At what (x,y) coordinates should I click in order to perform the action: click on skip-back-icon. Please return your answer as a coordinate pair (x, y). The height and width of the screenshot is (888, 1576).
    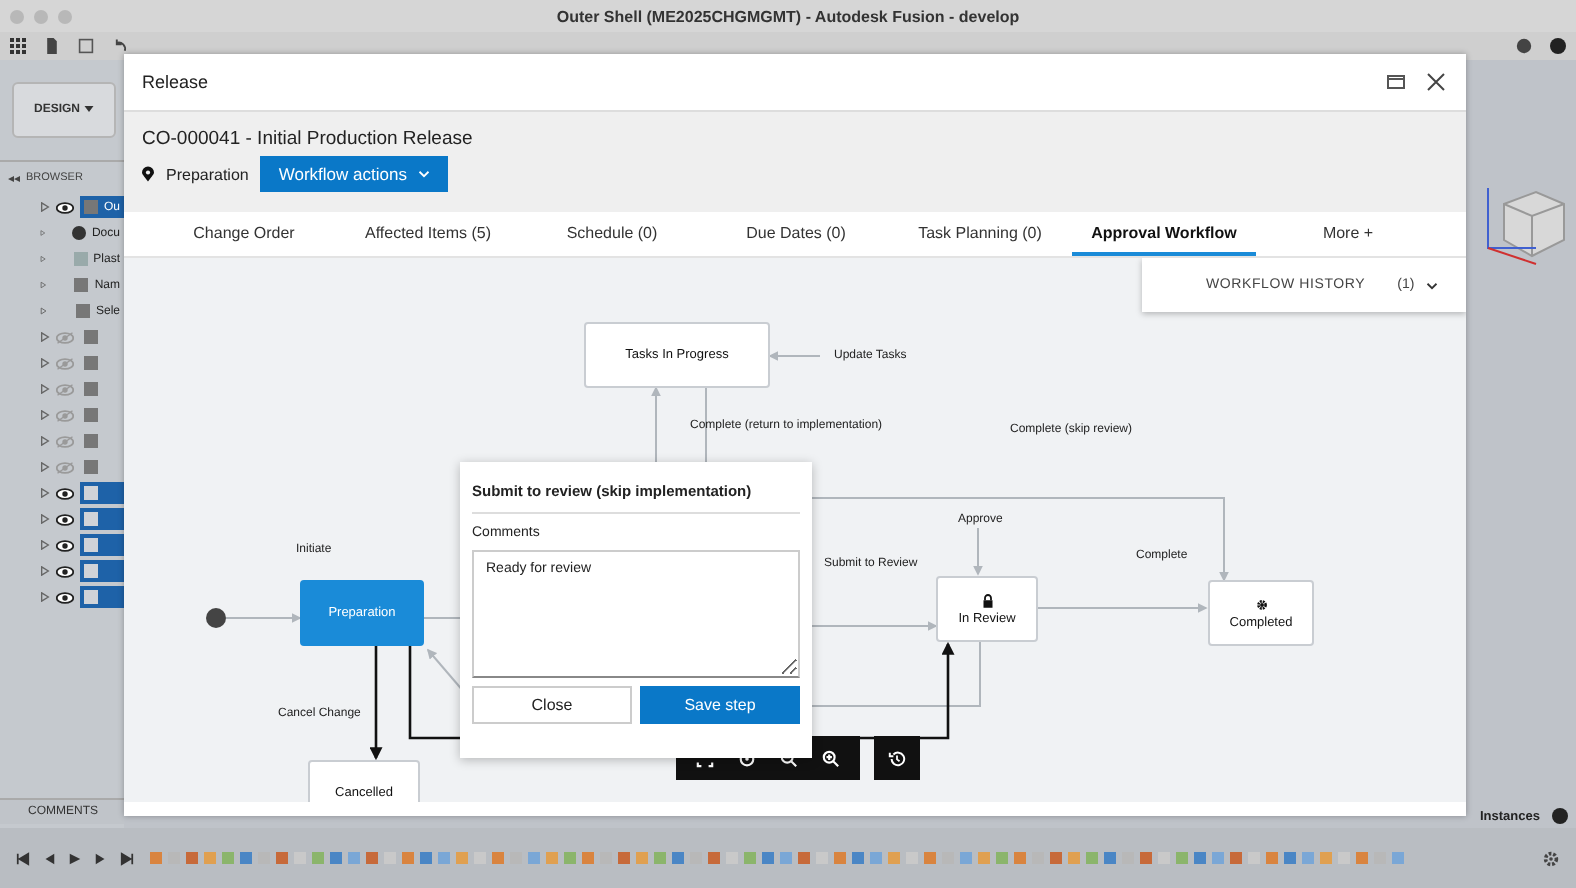
    Looking at the image, I should click on (23, 858).